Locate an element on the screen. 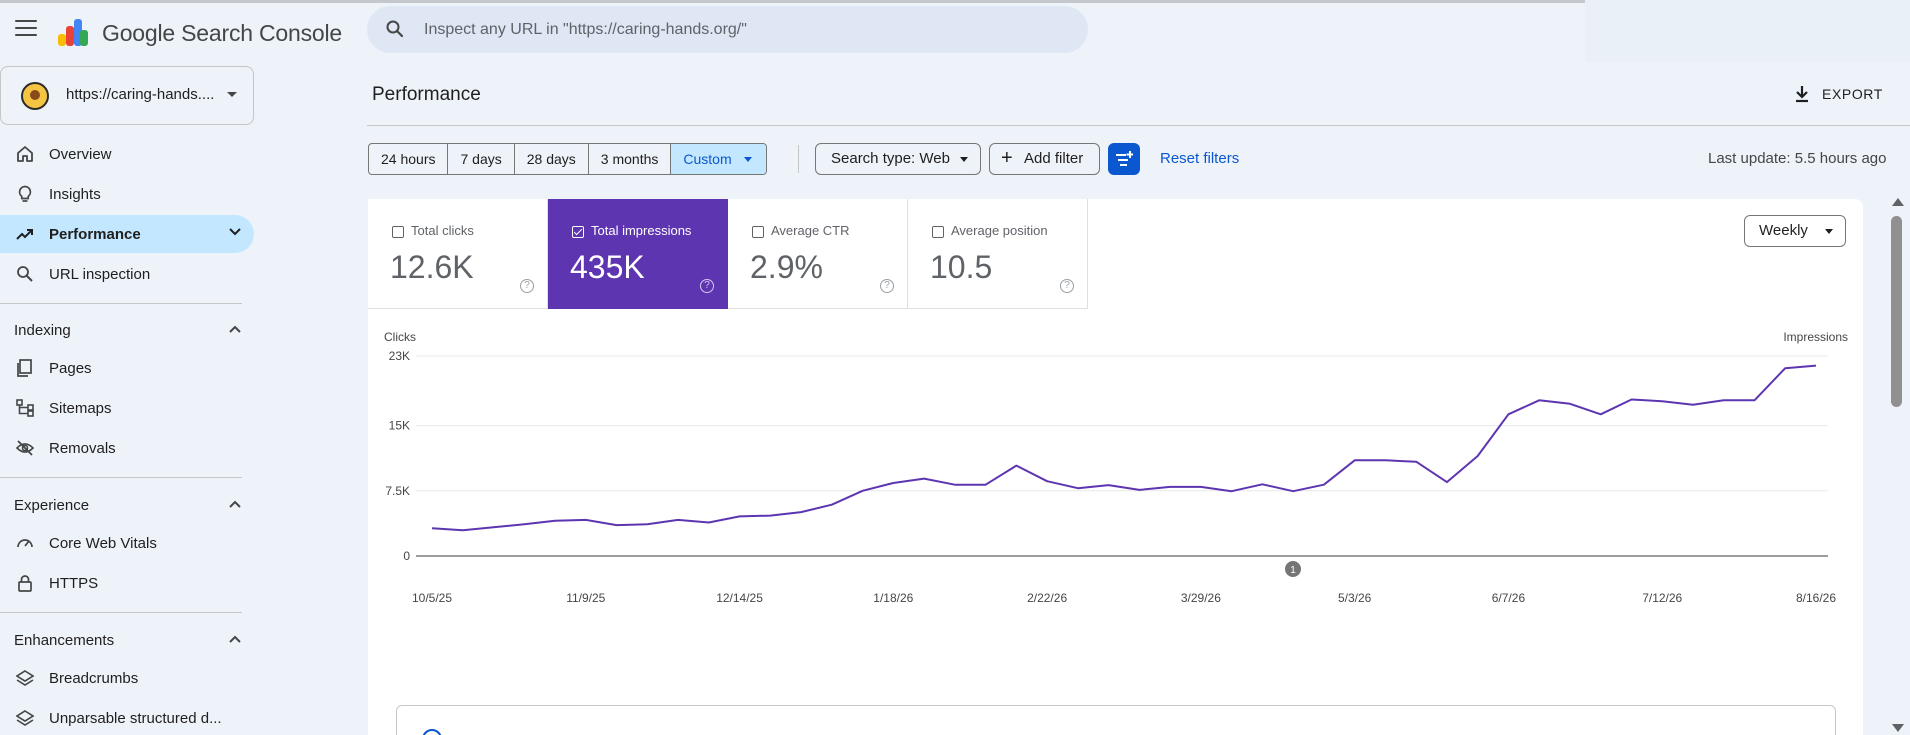 Image resolution: width=1910 pixels, height=735 pixels. sidebar-item-overview: Overview is located at coordinates (127, 154).